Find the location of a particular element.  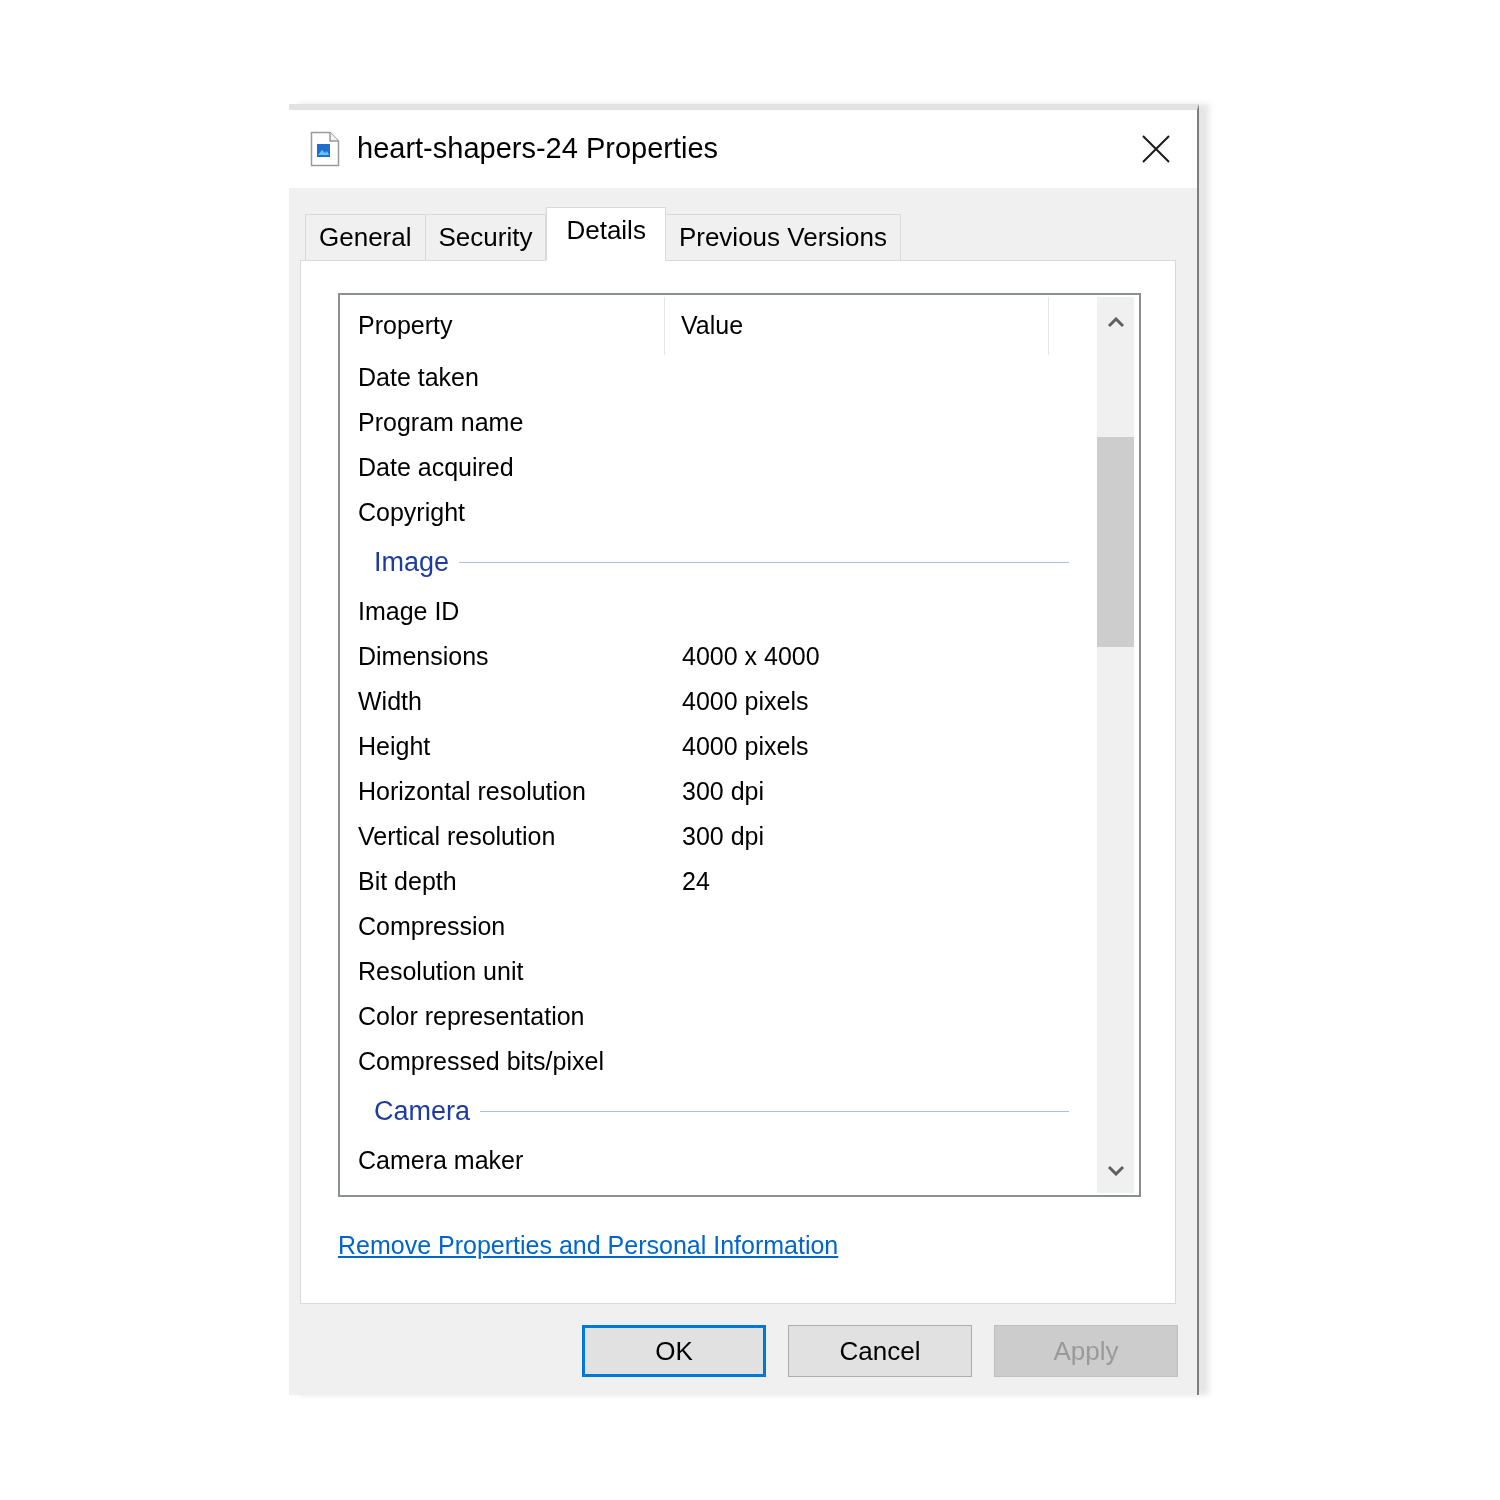

scrollbar is located at coordinates (1115, 745).